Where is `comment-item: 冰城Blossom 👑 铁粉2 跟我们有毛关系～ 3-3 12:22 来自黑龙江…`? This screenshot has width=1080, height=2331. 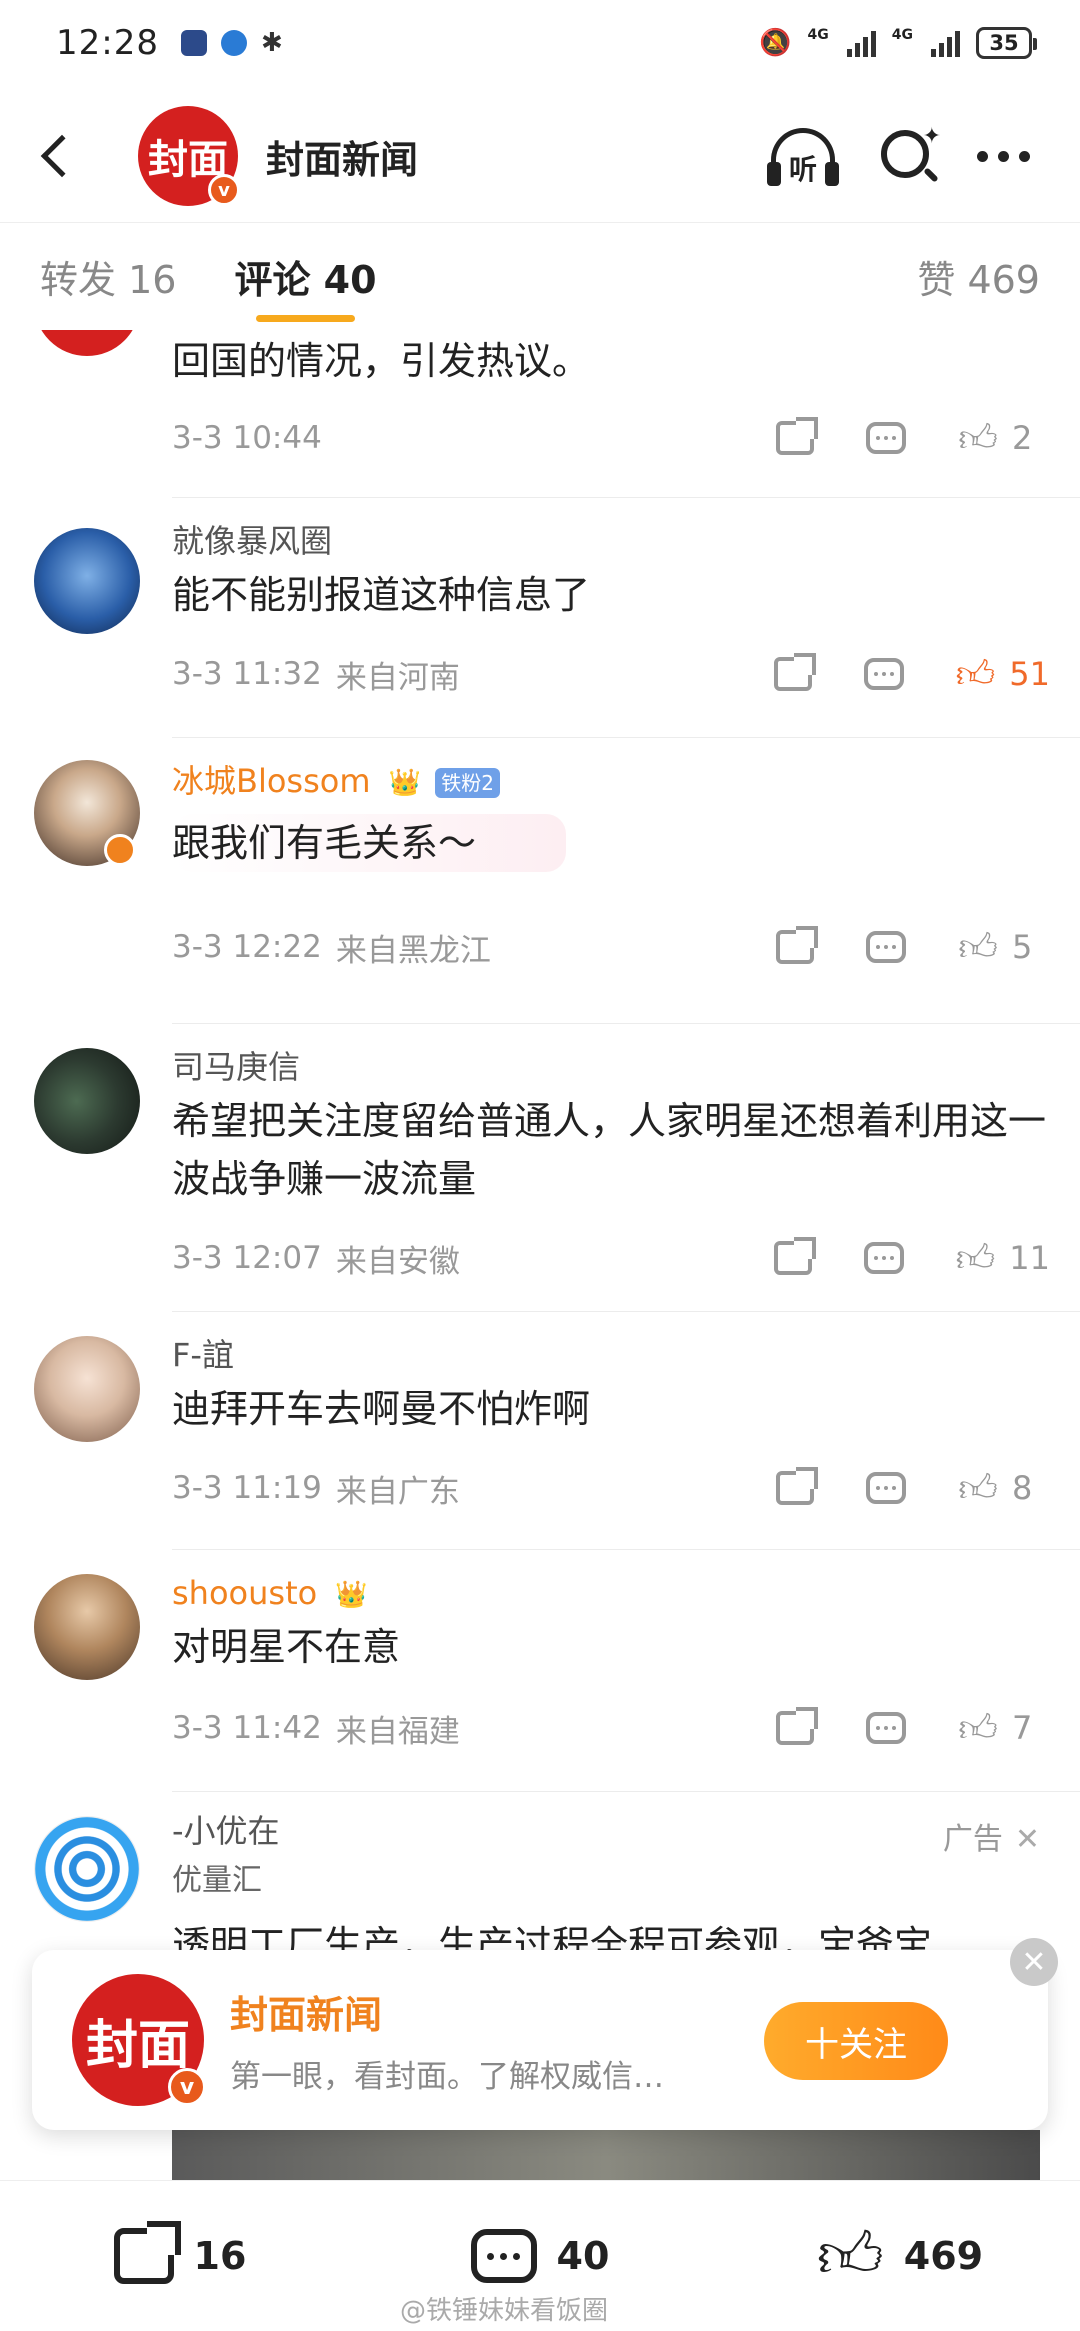 comment-item: 冰城Blossom 👑 铁粉2 跟我们有毛关系～ 3-3 12:22 来自黑龙江… is located at coordinates (540, 881).